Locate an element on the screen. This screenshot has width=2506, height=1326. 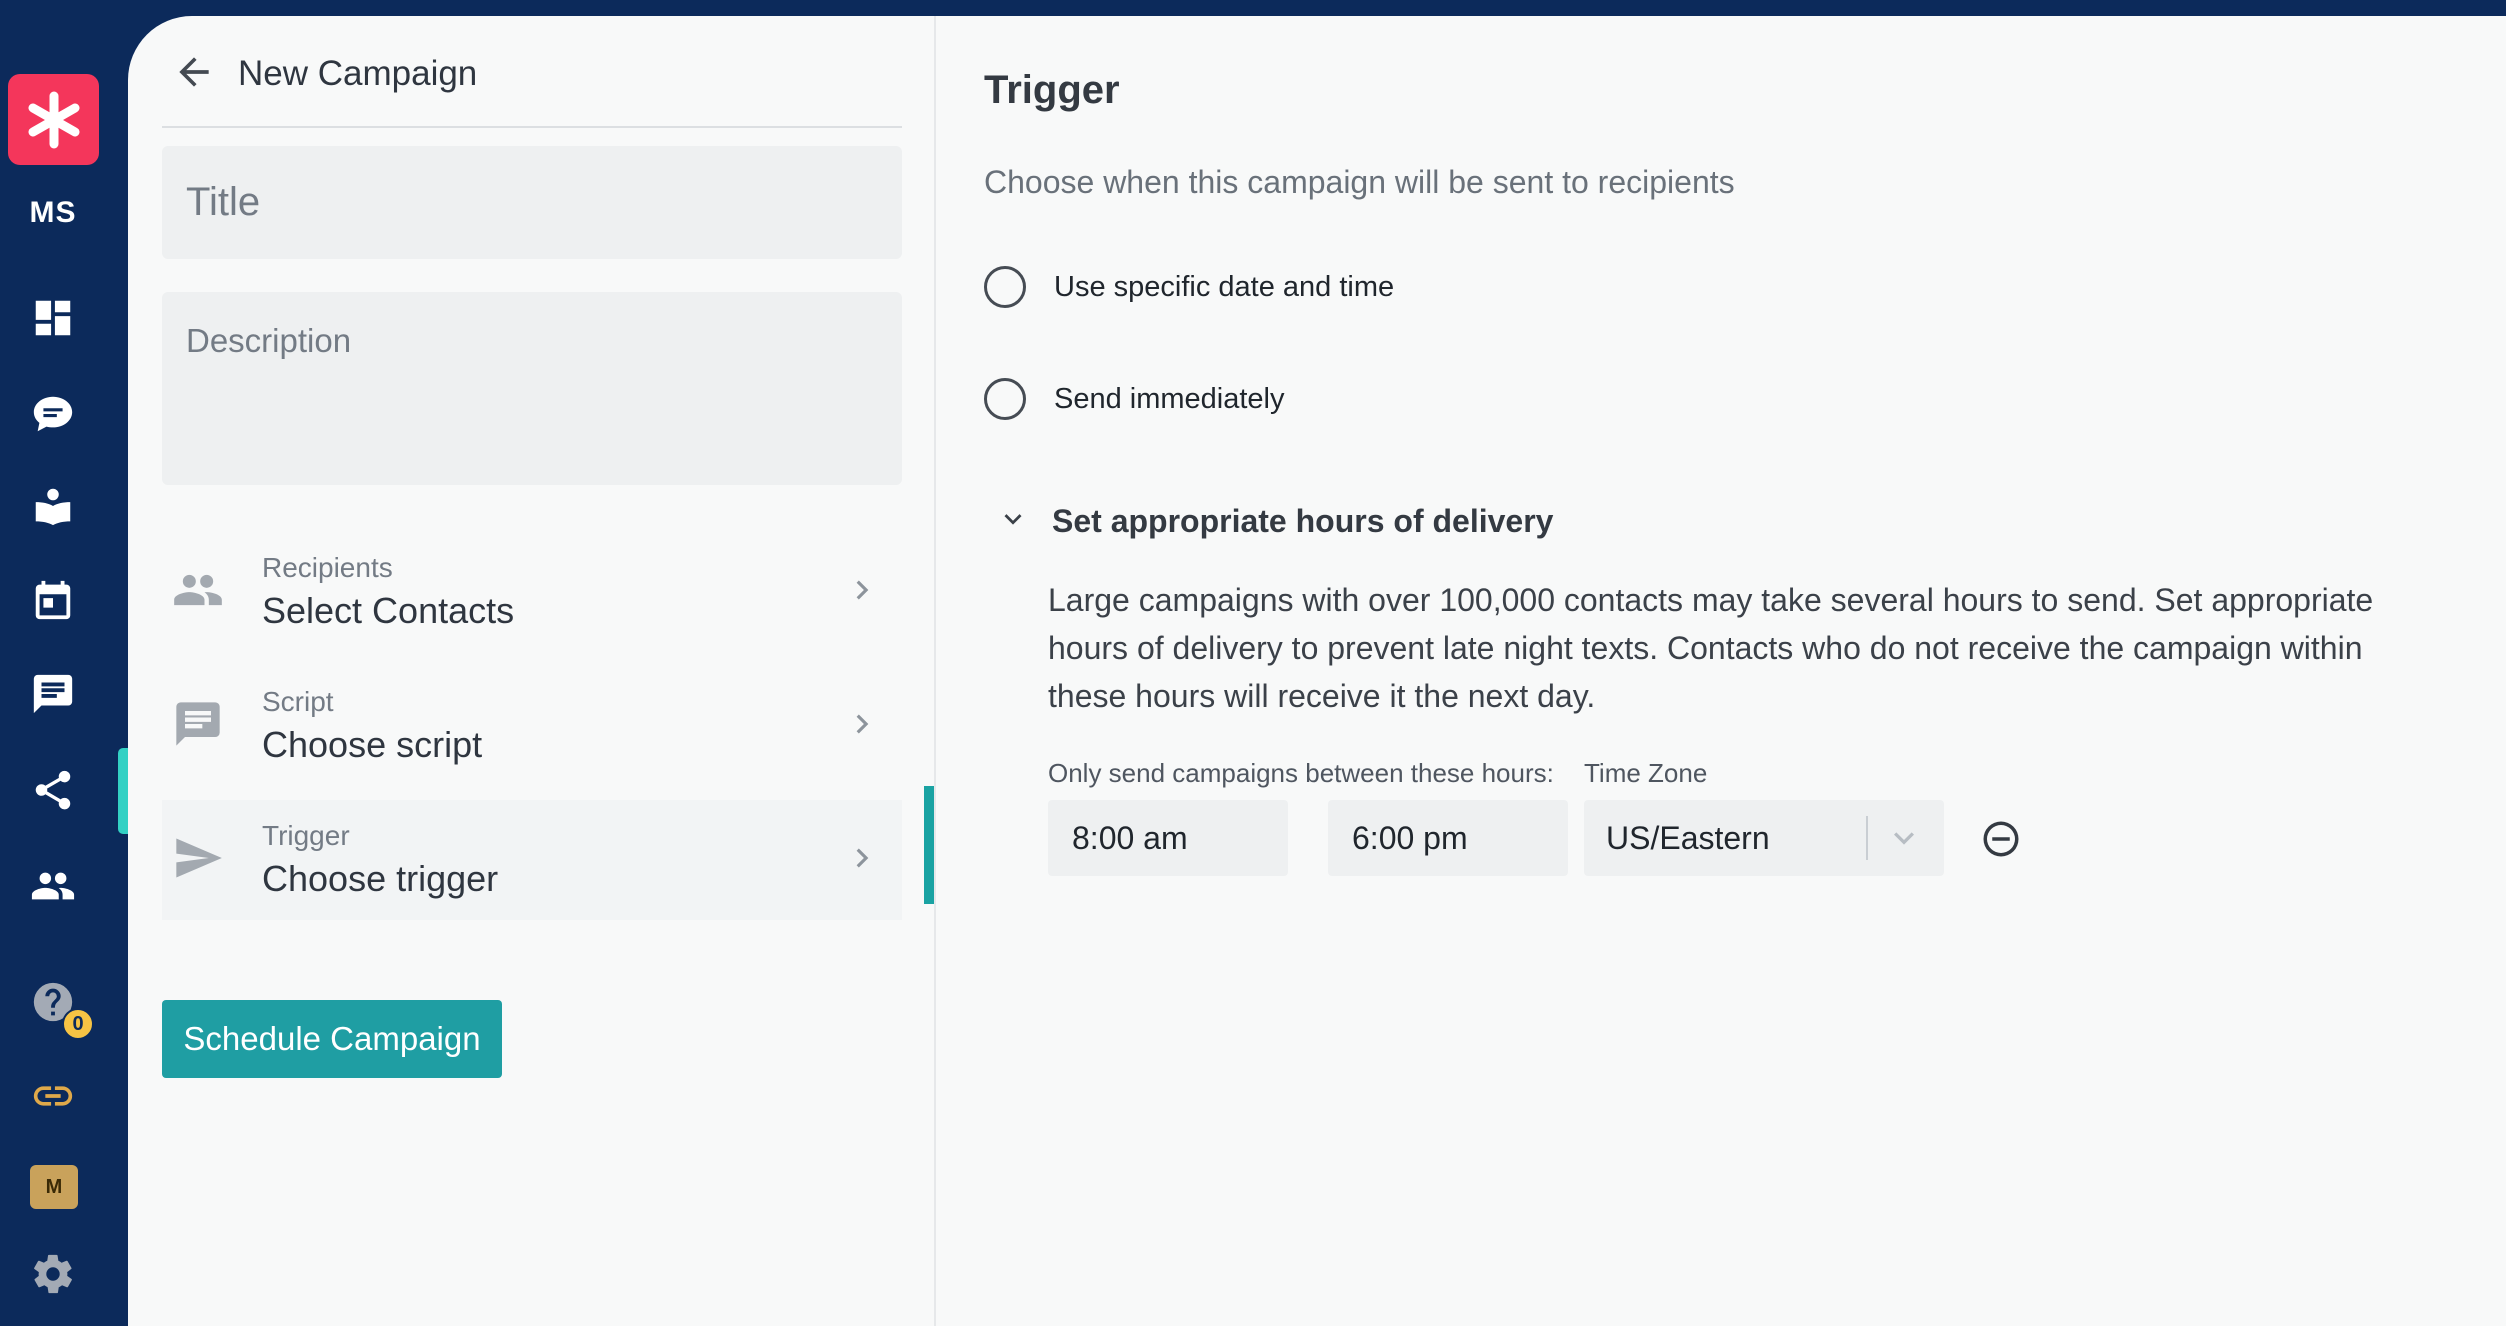
delivery-hours-toggle: Set appropriate hours of delivery is located at coordinates (1274, 521).